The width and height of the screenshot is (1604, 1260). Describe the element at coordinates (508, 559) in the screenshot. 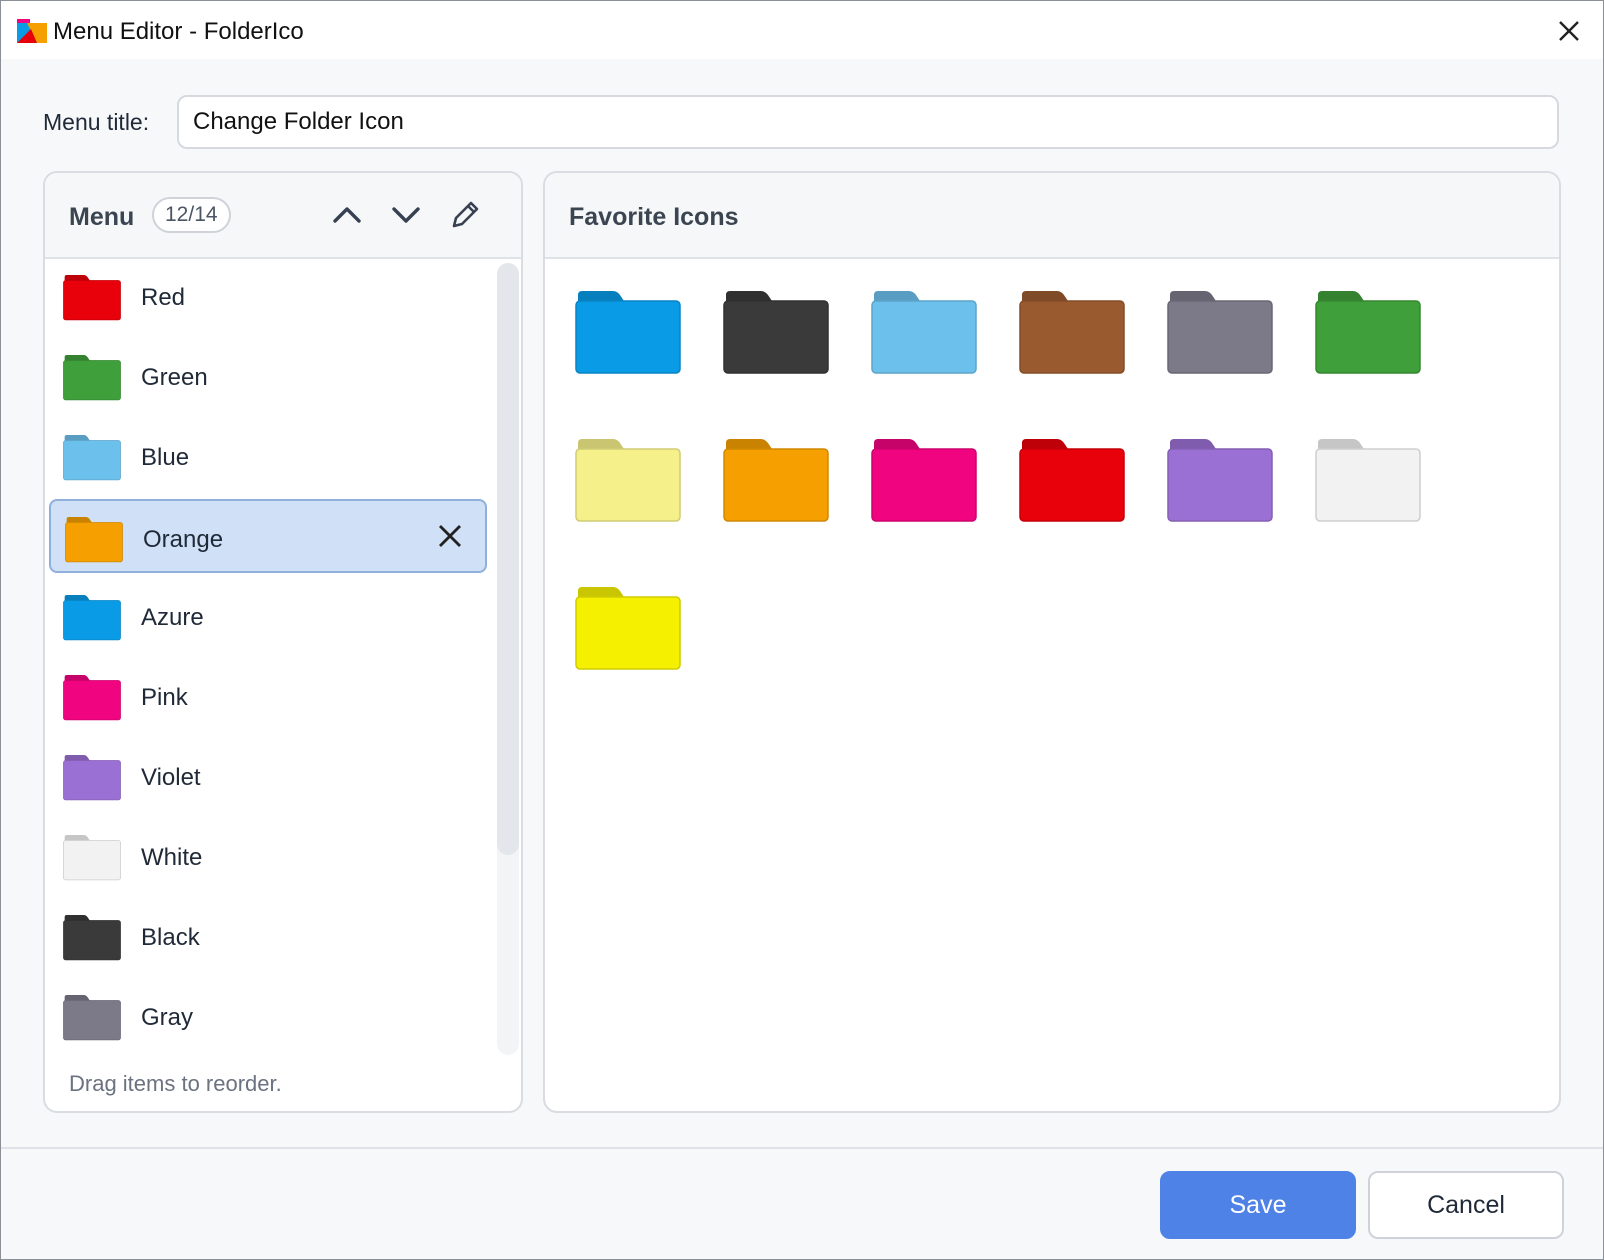

I see `menu-scrollbar-thumb` at that location.